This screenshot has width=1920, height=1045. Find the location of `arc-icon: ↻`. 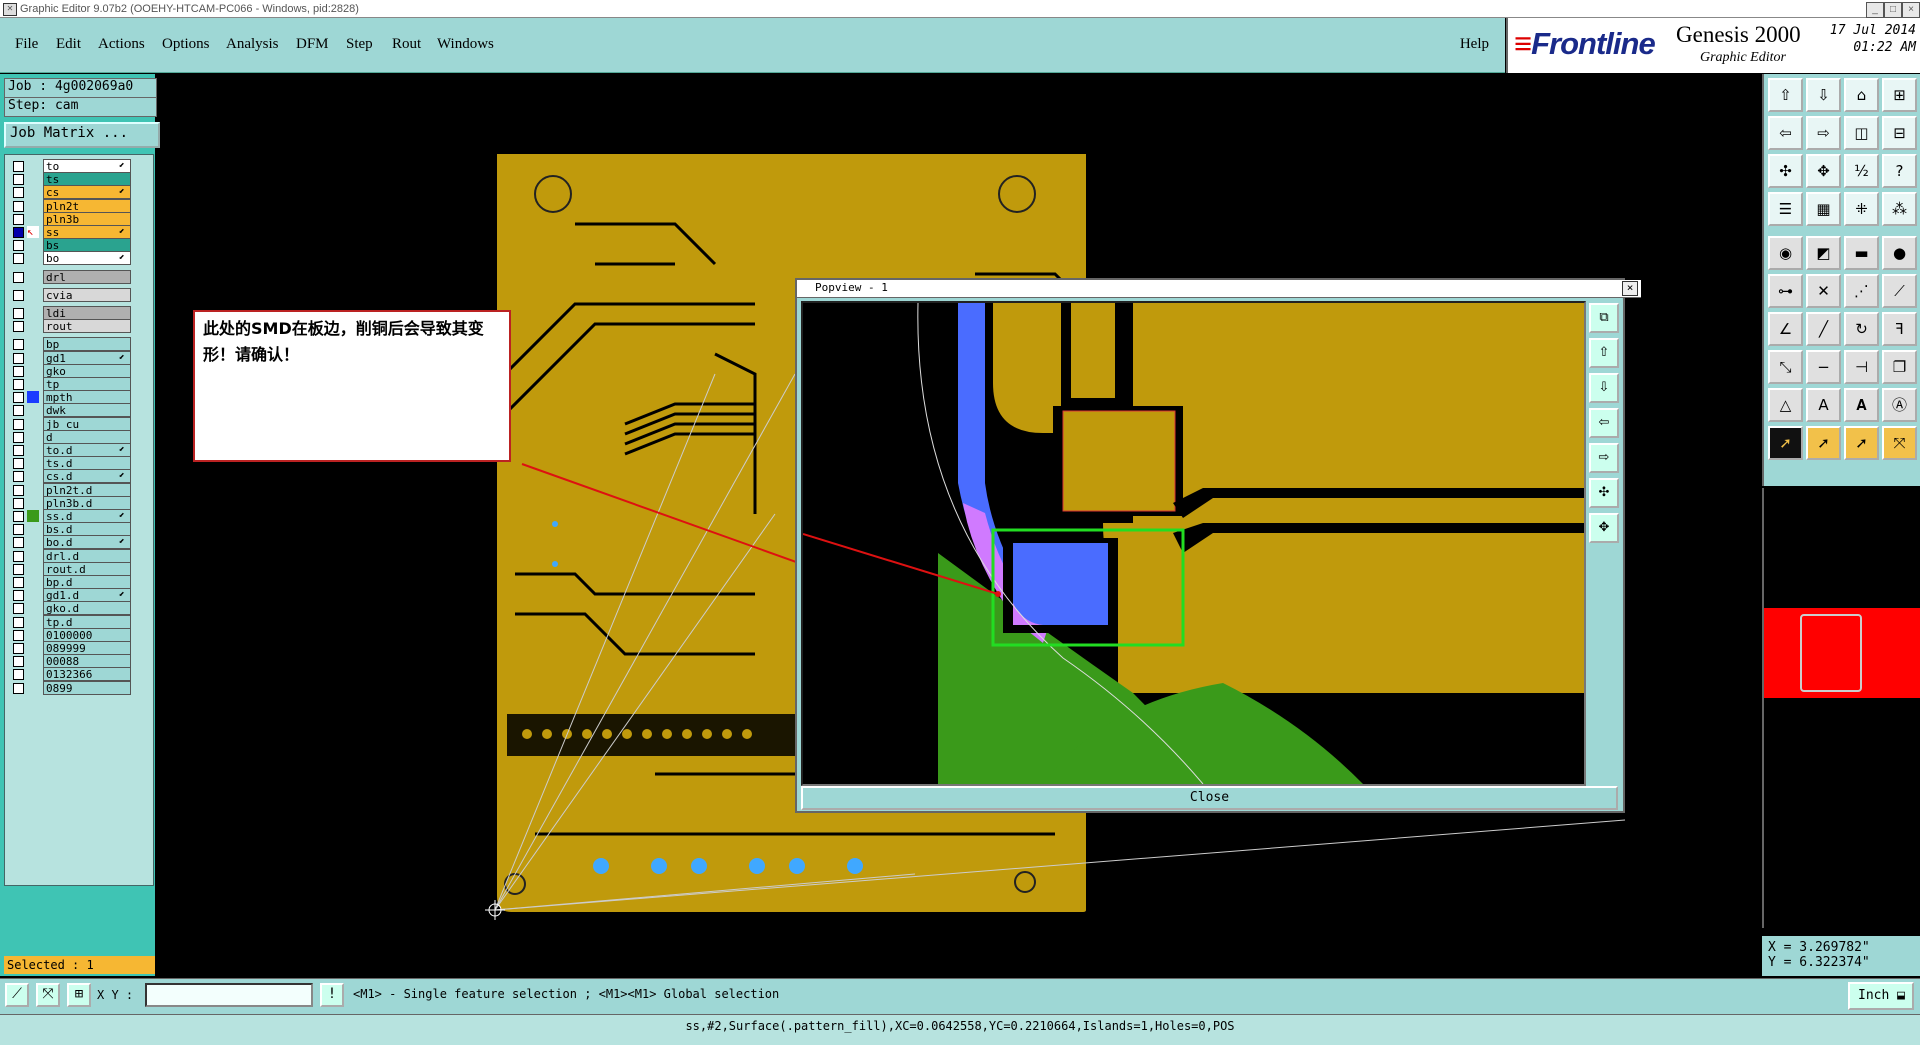

arc-icon: ↻ is located at coordinates (1861, 329).